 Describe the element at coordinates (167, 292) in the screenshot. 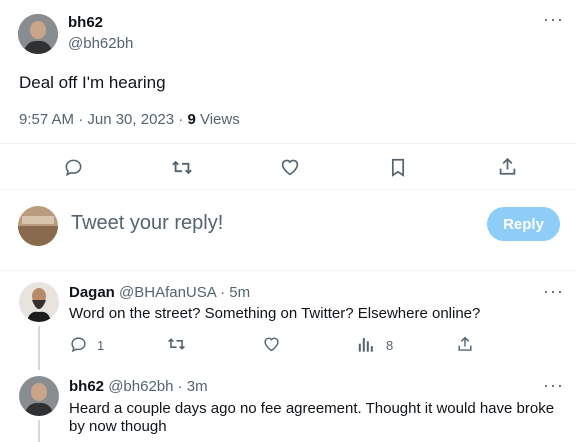

I see `reply-handle: @BHAfanUSA` at that location.